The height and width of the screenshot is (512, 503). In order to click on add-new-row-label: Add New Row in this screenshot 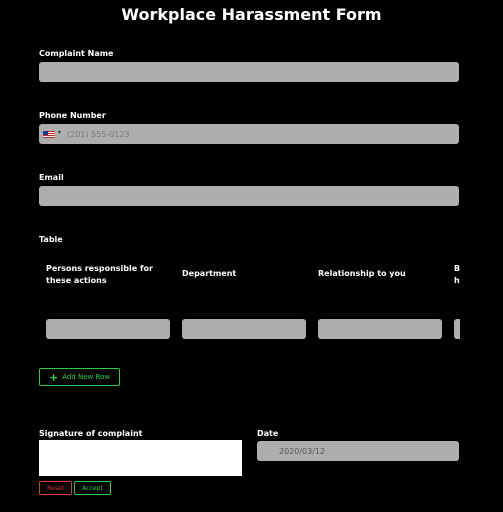, I will do `click(86, 377)`.